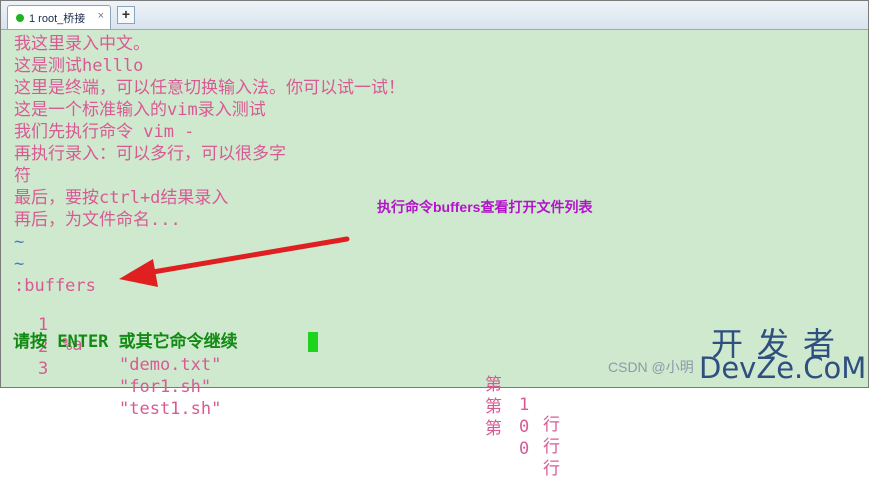 The image size is (869, 499). I want to click on watermark-source: CSDN @小明, so click(651, 367).